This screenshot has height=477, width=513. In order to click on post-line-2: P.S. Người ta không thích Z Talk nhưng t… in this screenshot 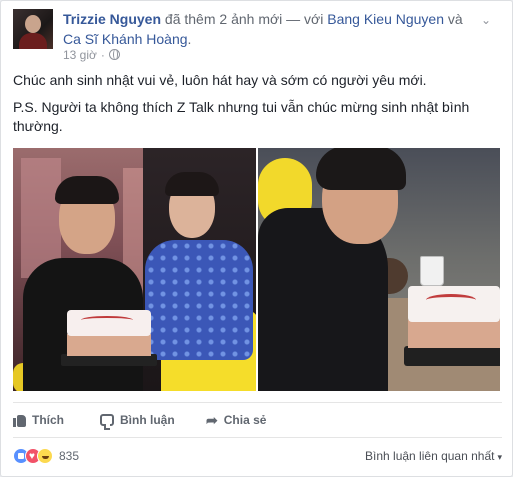, I will do `click(241, 116)`.